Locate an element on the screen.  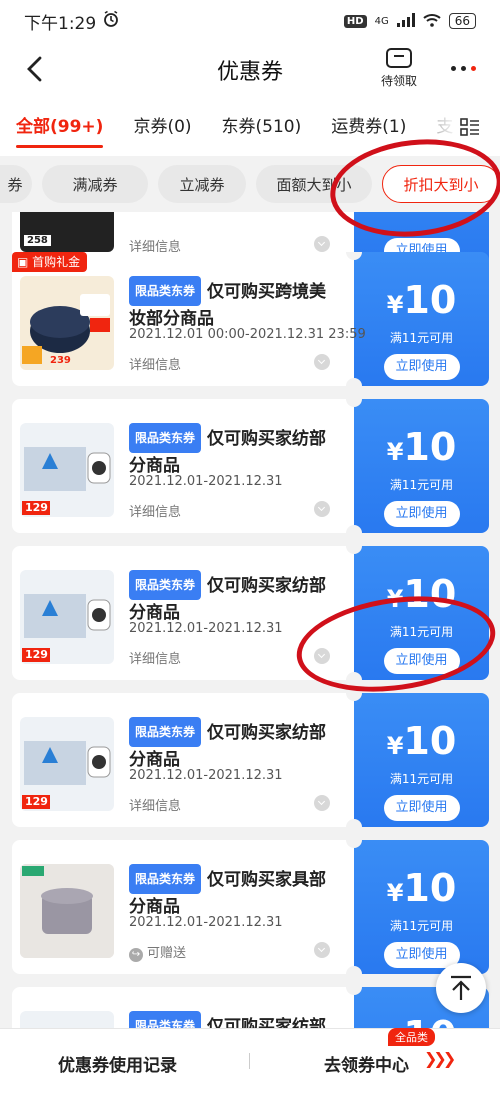
usage-records-button: 优惠券使用记录 is located at coordinates (117, 1063).